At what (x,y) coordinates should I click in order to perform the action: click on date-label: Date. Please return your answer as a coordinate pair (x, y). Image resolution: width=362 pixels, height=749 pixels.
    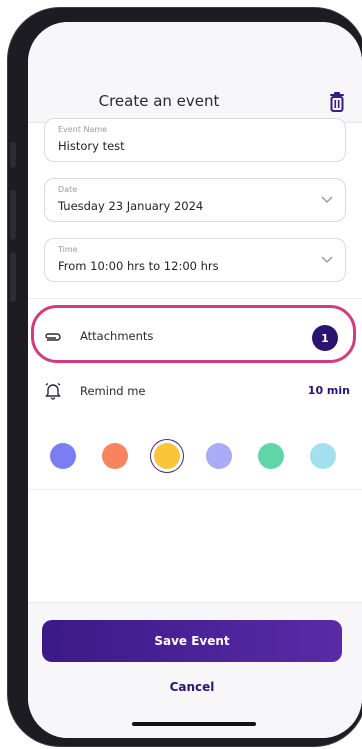
    Looking at the image, I should click on (68, 189).